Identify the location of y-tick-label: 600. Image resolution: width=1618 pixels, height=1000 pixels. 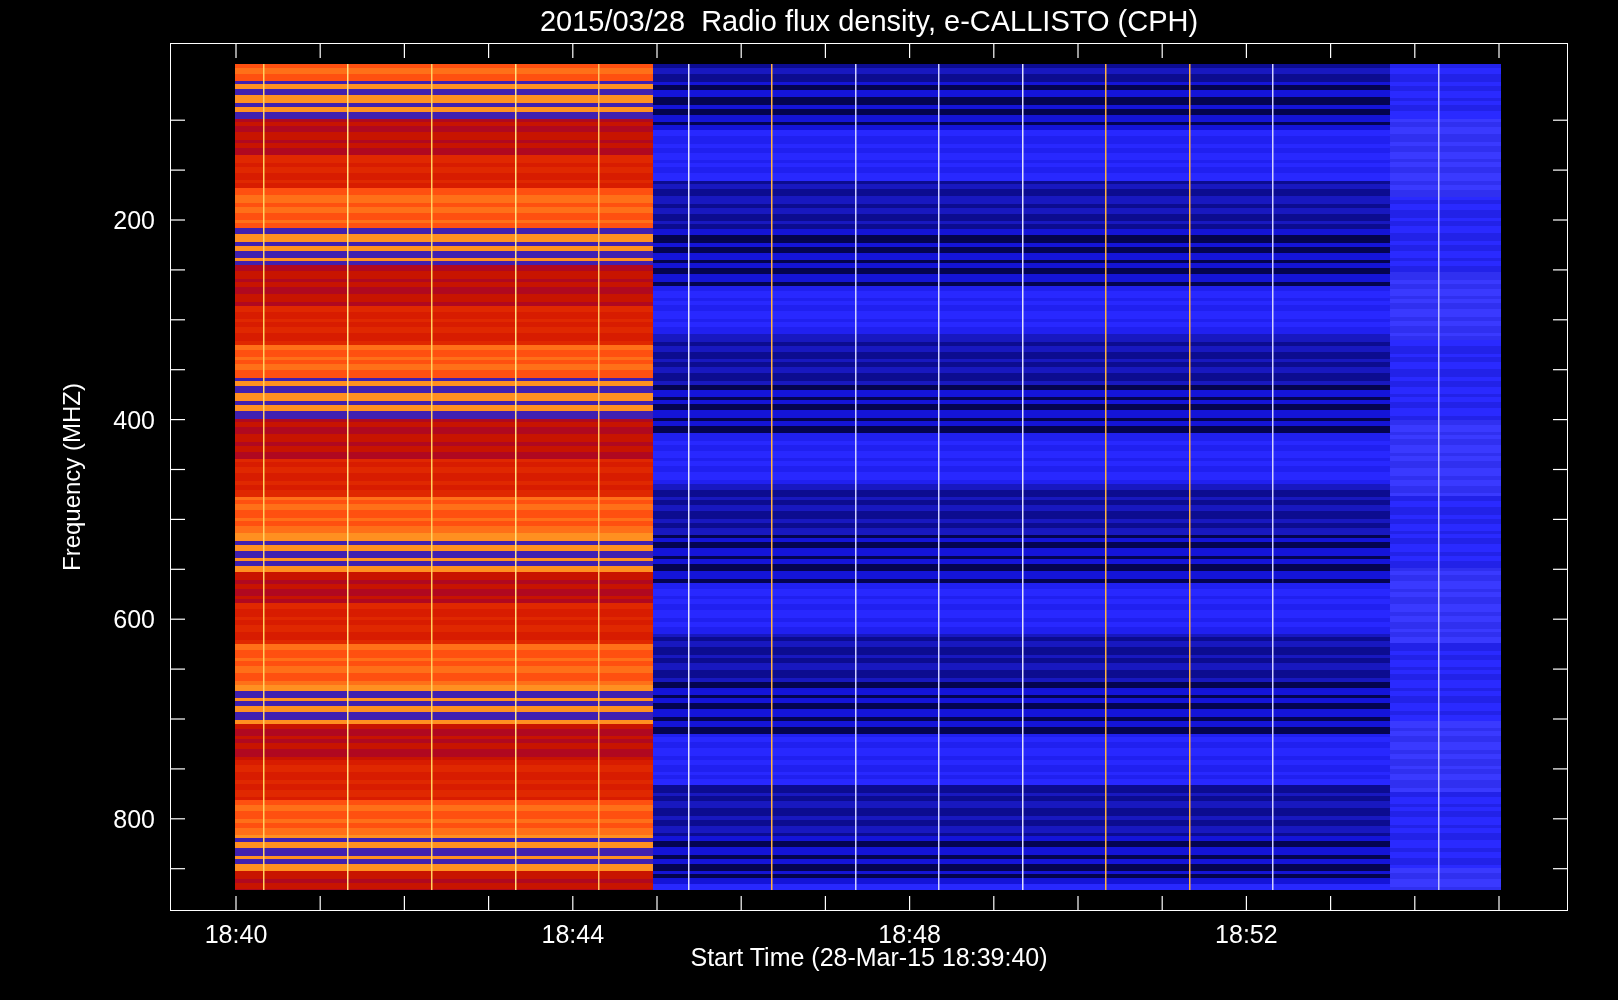
(134, 619).